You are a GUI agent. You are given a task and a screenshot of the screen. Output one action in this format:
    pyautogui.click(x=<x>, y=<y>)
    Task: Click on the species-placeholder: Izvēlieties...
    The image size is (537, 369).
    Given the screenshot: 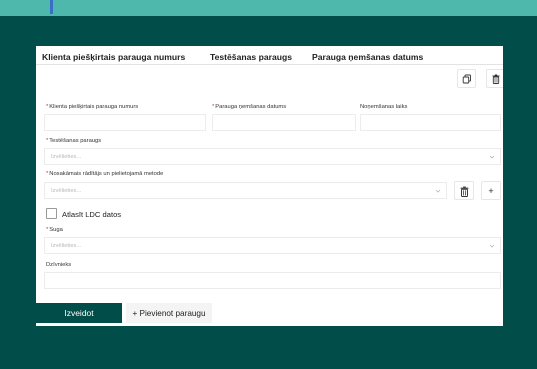 What is the action you would take?
    pyautogui.click(x=66, y=246)
    